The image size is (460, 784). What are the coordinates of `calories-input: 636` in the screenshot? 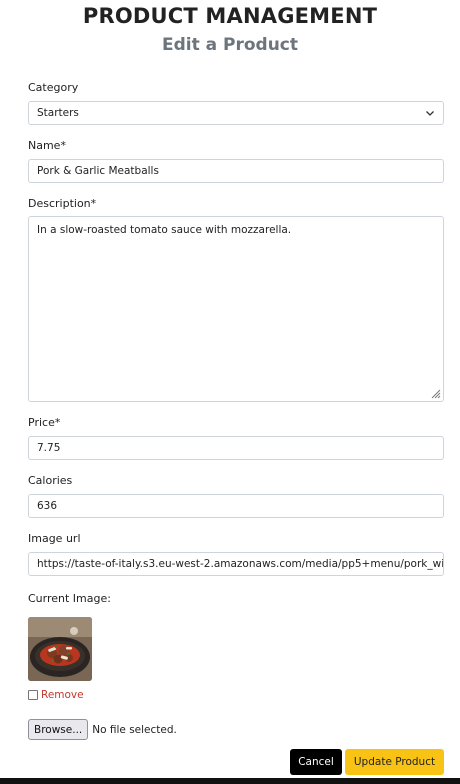 It's located at (236, 506).